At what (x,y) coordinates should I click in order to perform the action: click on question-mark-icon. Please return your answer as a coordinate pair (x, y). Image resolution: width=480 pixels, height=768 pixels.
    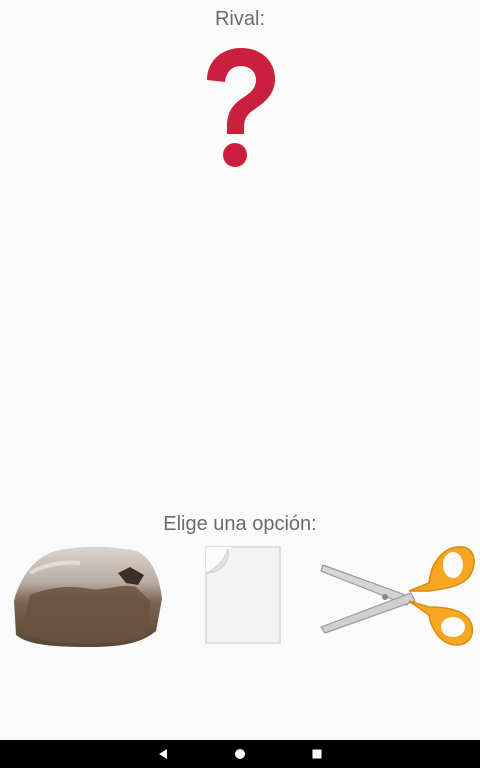
    Looking at the image, I should click on (240, 107).